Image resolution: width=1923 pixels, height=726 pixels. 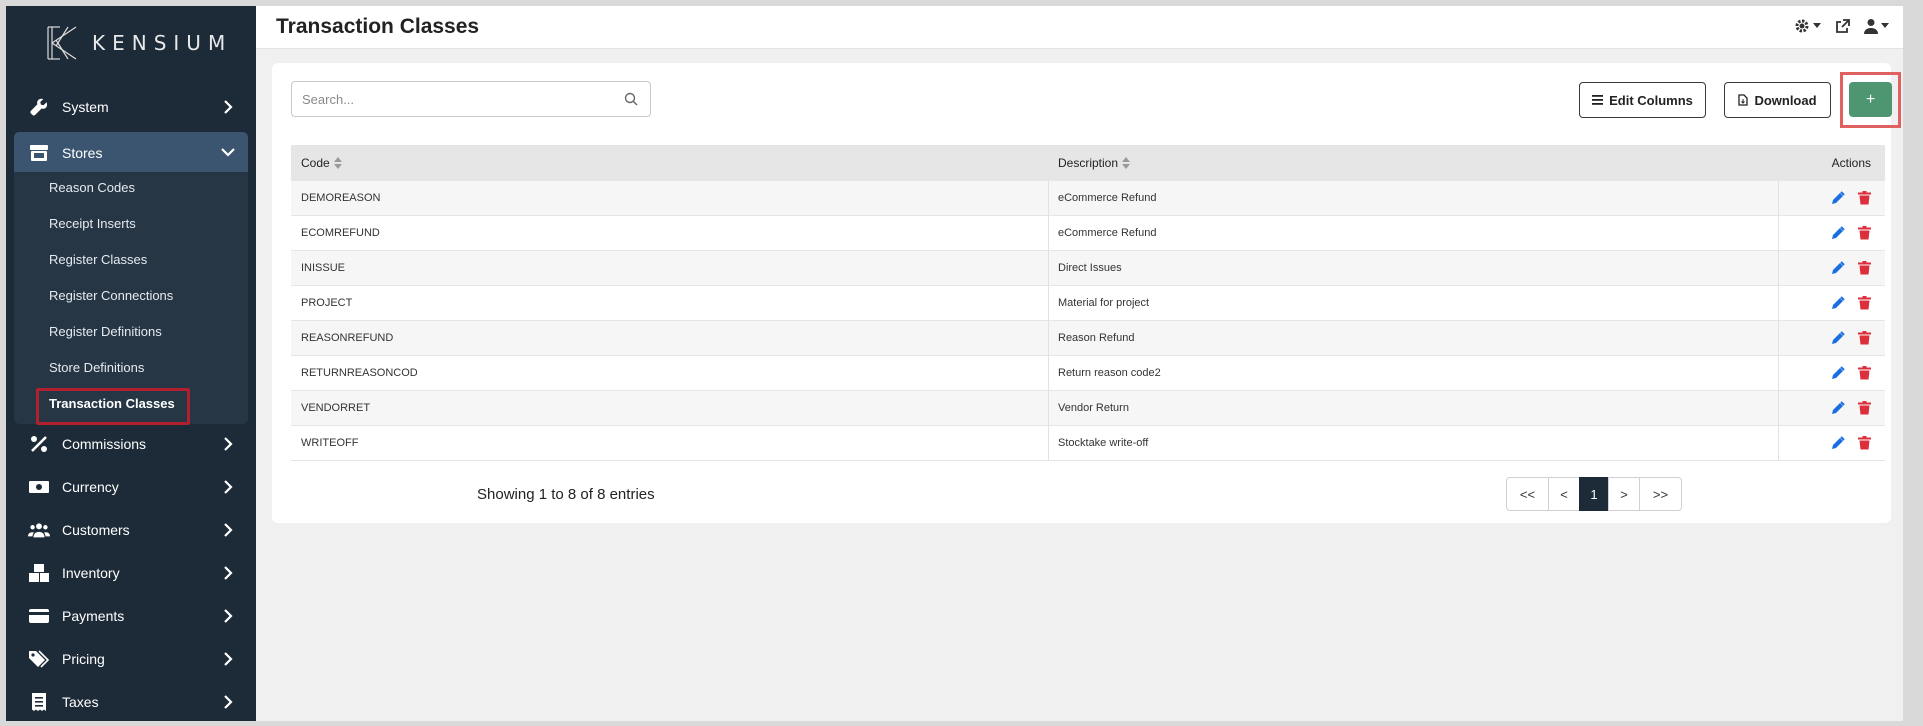 I want to click on search-icon, so click(x=631, y=99).